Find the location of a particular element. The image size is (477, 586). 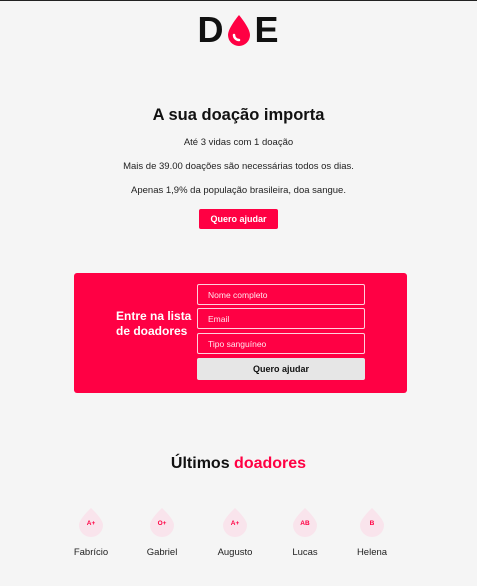

donor-blood-type: O+ is located at coordinates (162, 523).